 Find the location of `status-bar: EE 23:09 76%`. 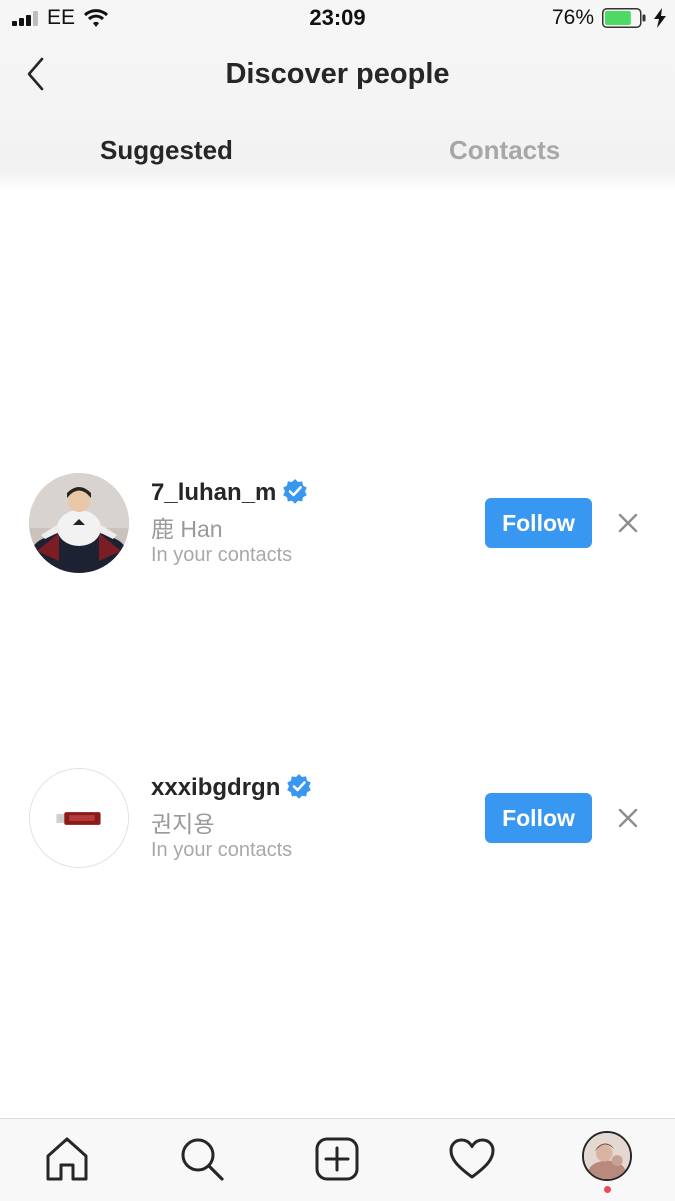

status-bar: EE 23:09 76% is located at coordinates (337, 19).